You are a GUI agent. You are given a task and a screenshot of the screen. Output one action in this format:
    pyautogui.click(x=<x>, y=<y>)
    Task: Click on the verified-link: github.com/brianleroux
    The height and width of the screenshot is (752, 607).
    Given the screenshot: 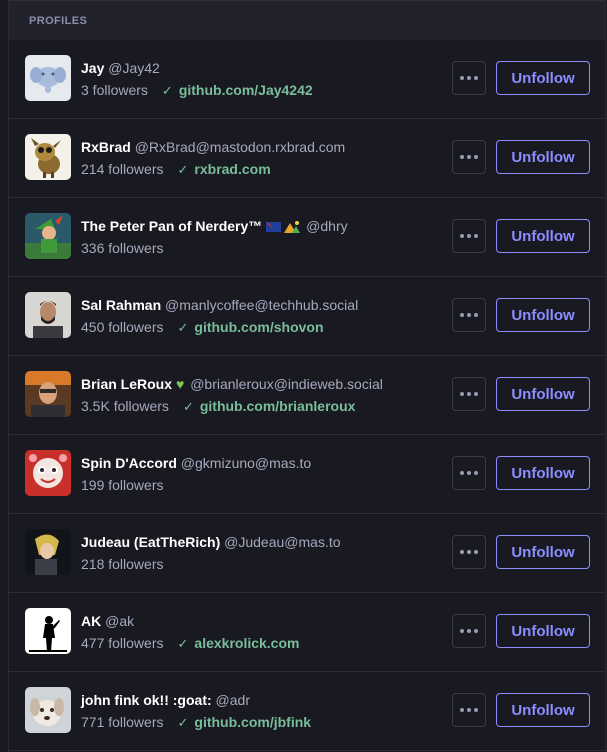 What is the action you would take?
    pyautogui.click(x=278, y=406)
    